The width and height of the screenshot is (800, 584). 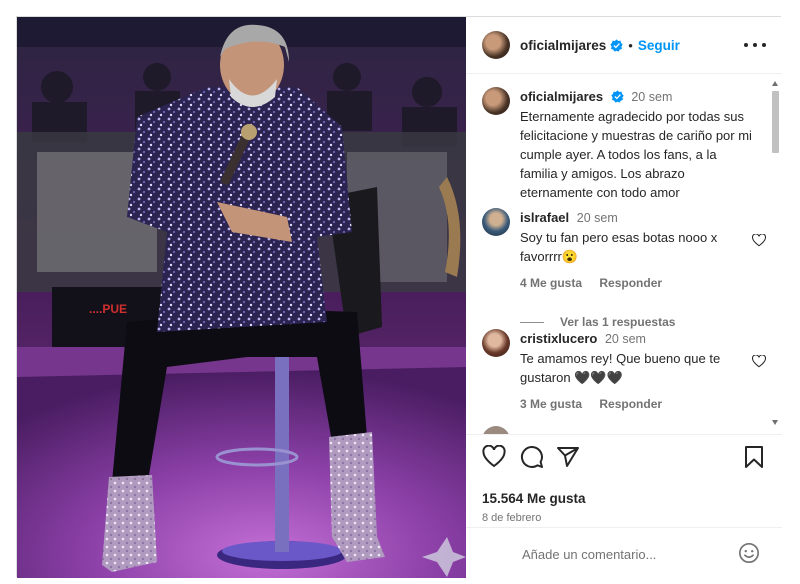 What do you see at coordinates (544, 217) in the screenshot?
I see `commenter-username: islrafael` at bounding box center [544, 217].